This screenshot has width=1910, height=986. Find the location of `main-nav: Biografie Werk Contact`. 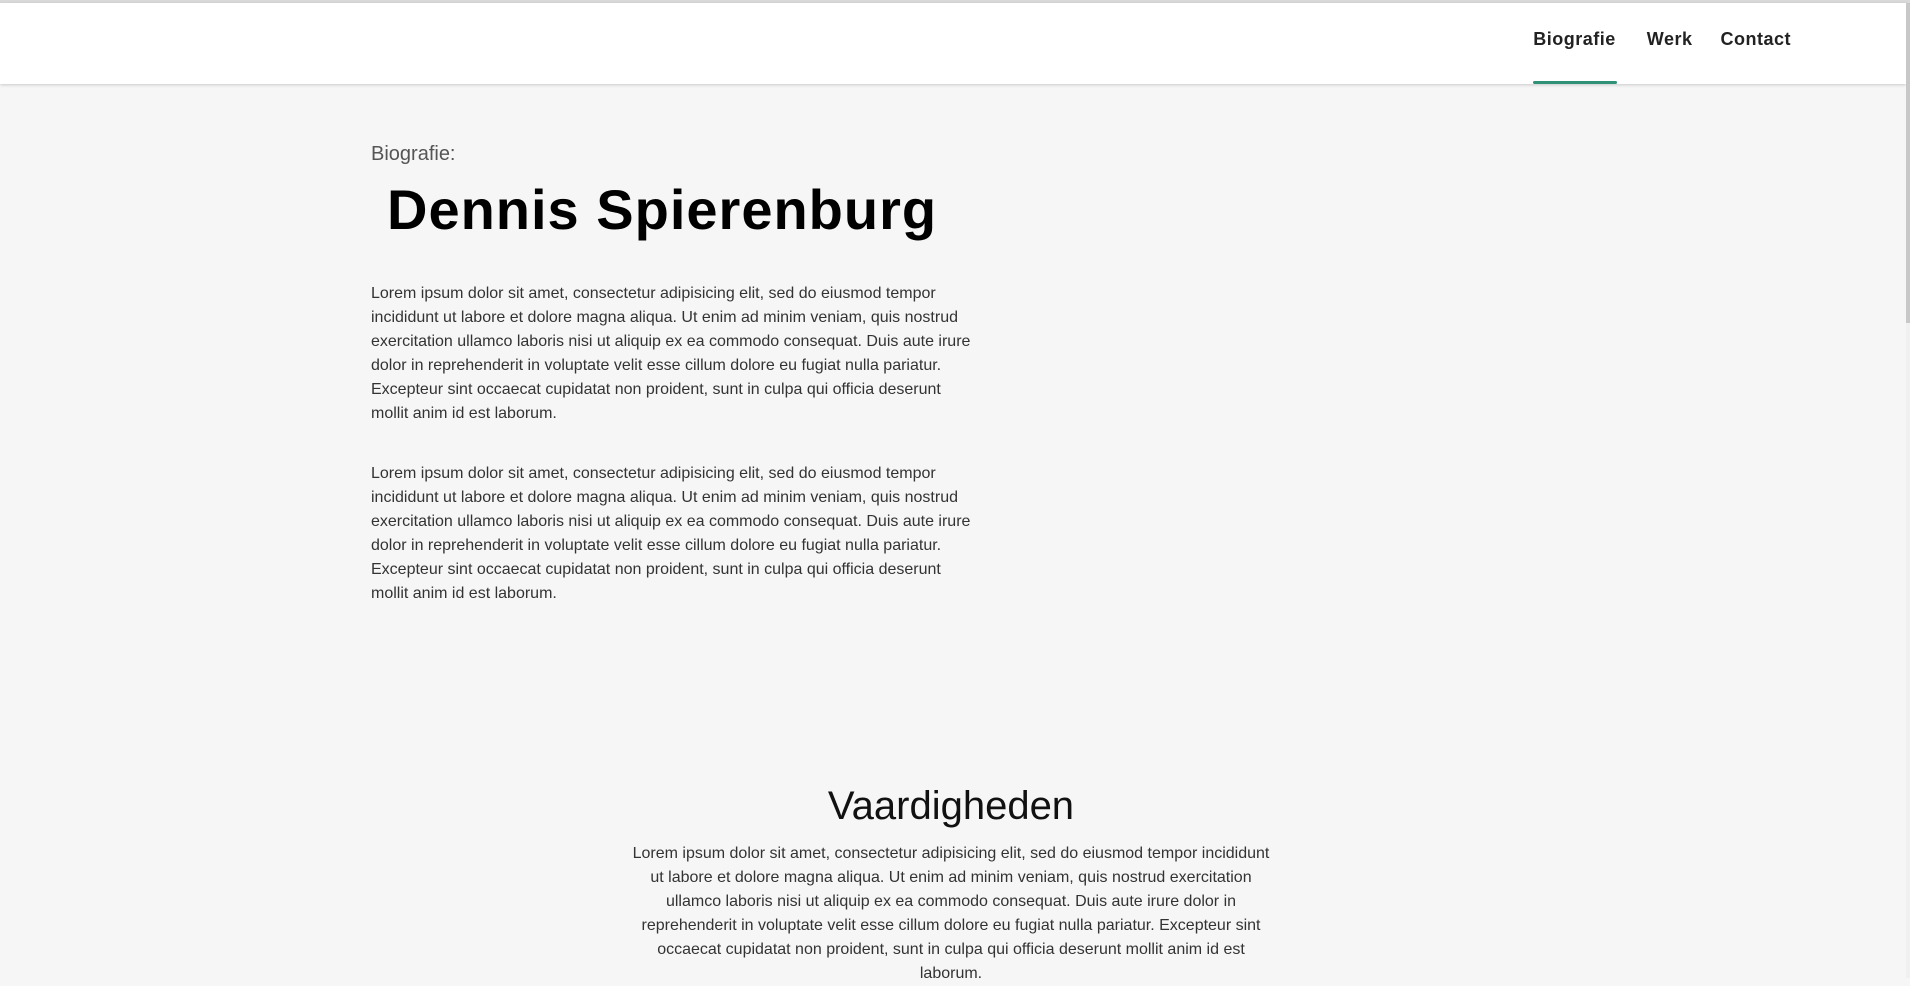

main-nav: Biografie Werk Contact is located at coordinates (1662, 43).